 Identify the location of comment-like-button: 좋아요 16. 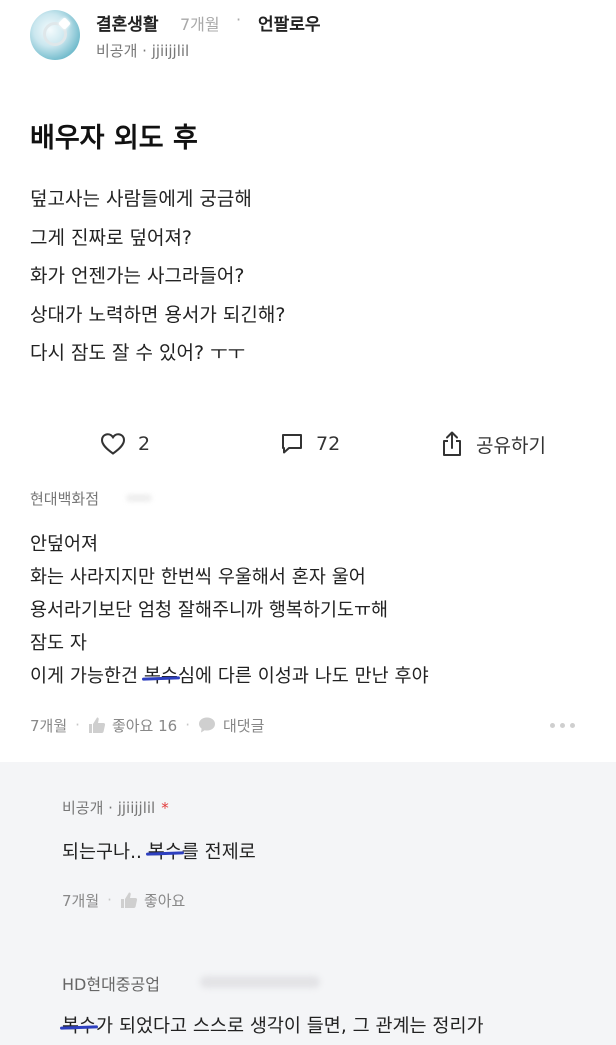
(132, 725).